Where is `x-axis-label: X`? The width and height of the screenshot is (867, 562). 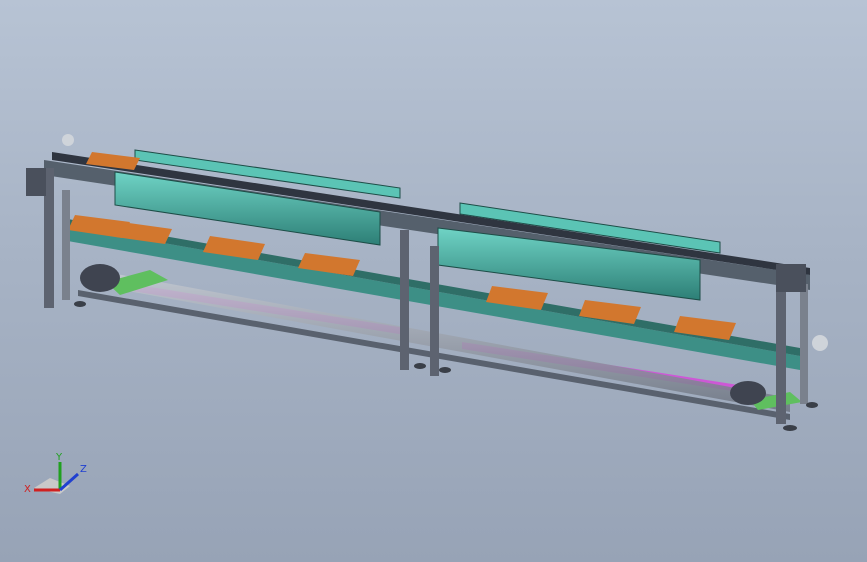 x-axis-label: X is located at coordinates (27, 489).